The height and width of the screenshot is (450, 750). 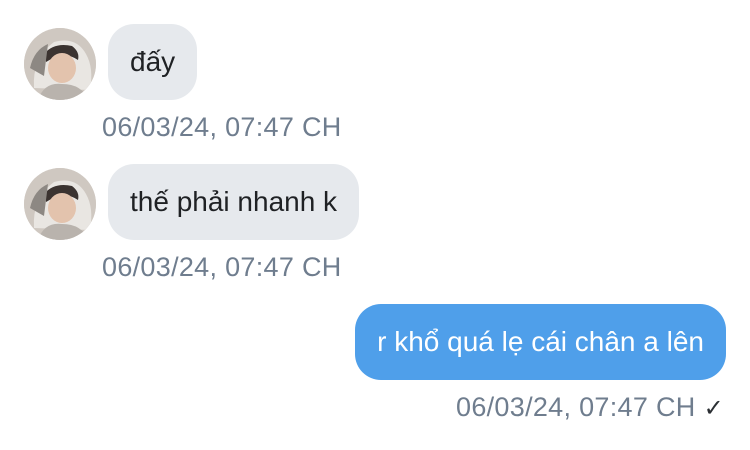 I want to click on message-text: r khổ quá lẹ cái chân a lên, so click(x=540, y=341).